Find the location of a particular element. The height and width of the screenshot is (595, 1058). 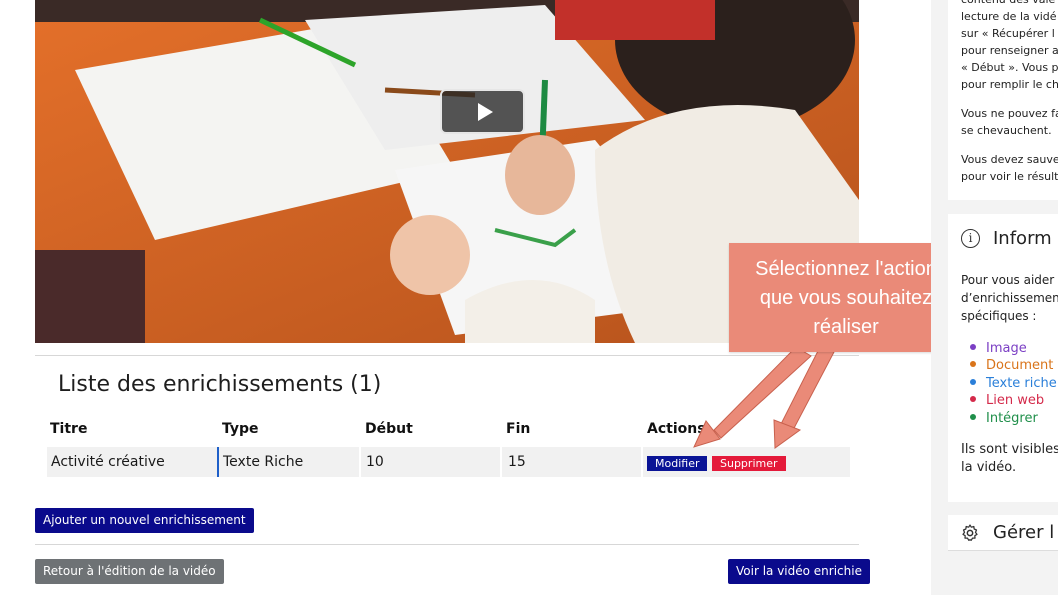

back-to-edit-button: Retour à l'édition de la vidéo is located at coordinates (129, 571).